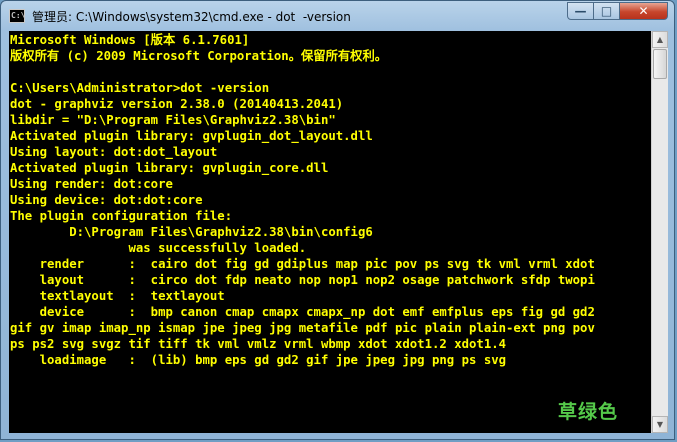 Image resolution: width=677 pixels, height=442 pixels. I want to click on close-button: ✕, so click(643, 11).